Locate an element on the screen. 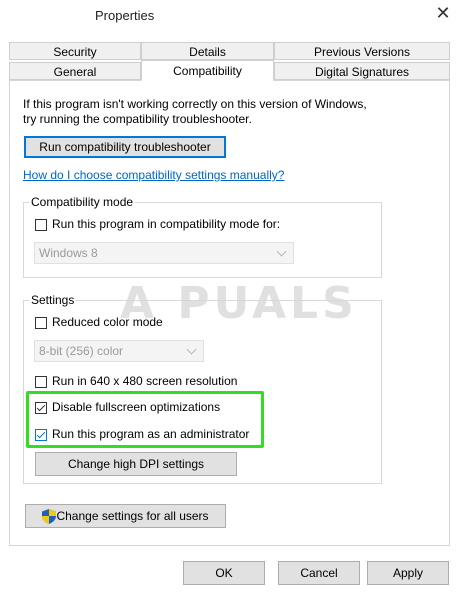 This screenshot has height=594, width=460. run-640x480-checkbox is located at coordinates (41, 382).